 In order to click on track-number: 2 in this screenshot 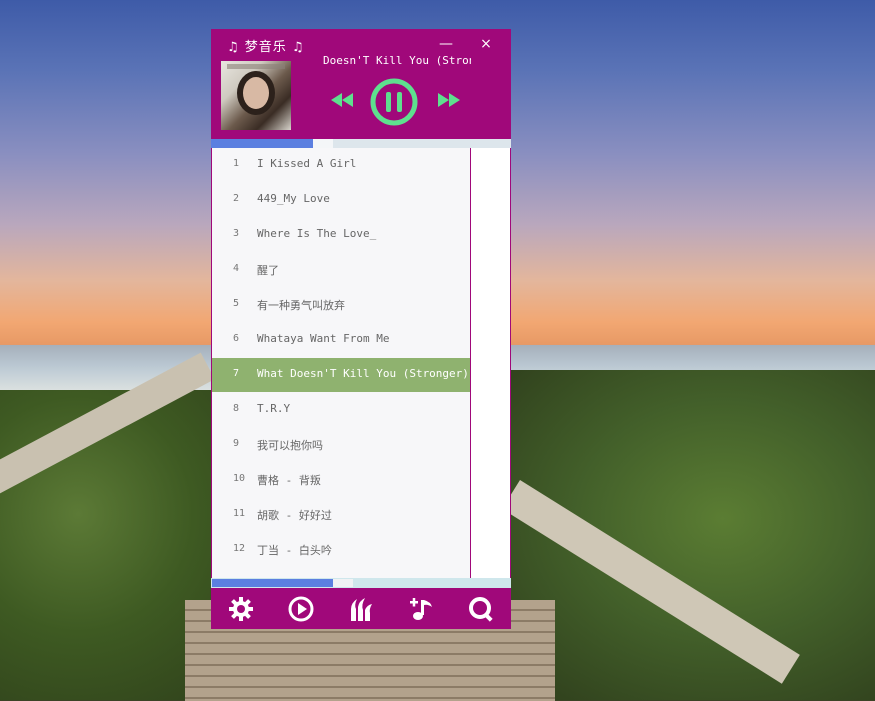, I will do `click(236, 198)`.